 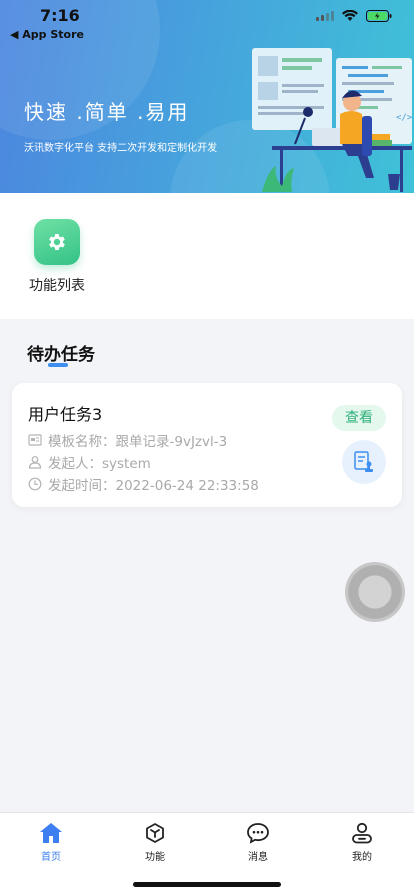 What do you see at coordinates (155, 857) in the screenshot?
I see `tab-functions-label: 功能` at bounding box center [155, 857].